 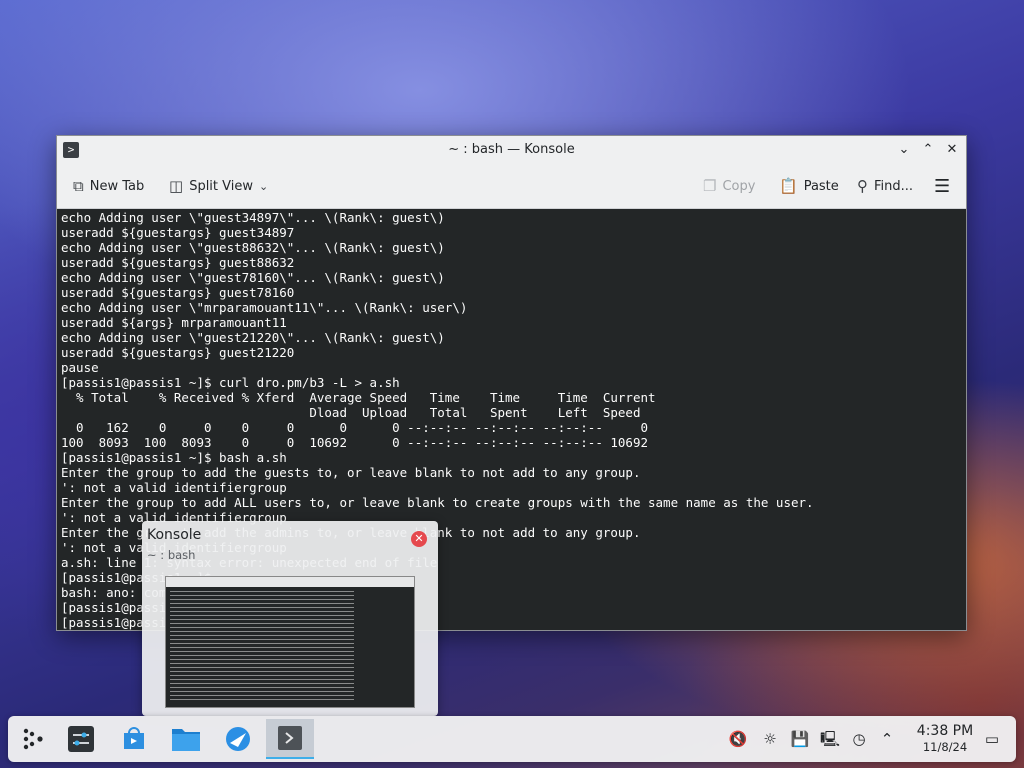 I want to click on discover-icon, so click(x=134, y=739).